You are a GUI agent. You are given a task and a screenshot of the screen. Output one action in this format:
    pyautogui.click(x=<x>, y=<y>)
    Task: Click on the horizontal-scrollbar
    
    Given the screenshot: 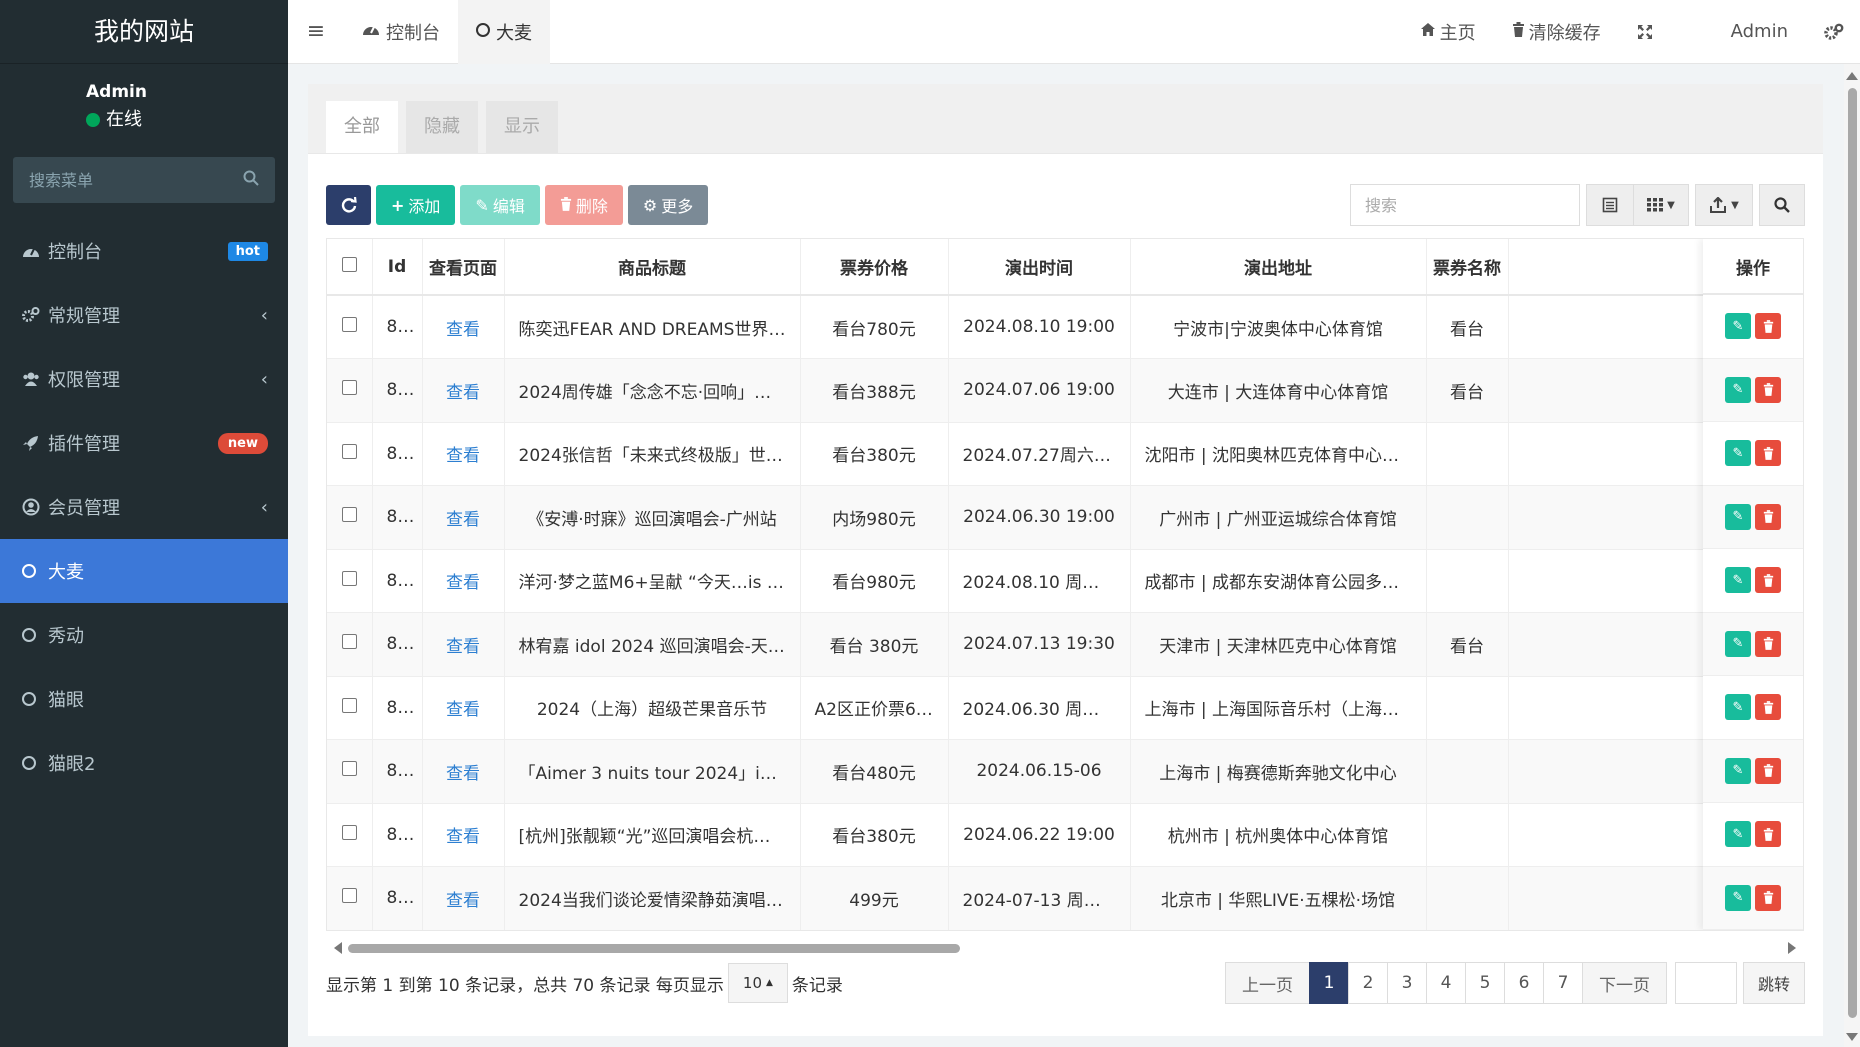 What is the action you would take?
    pyautogui.click(x=1065, y=946)
    